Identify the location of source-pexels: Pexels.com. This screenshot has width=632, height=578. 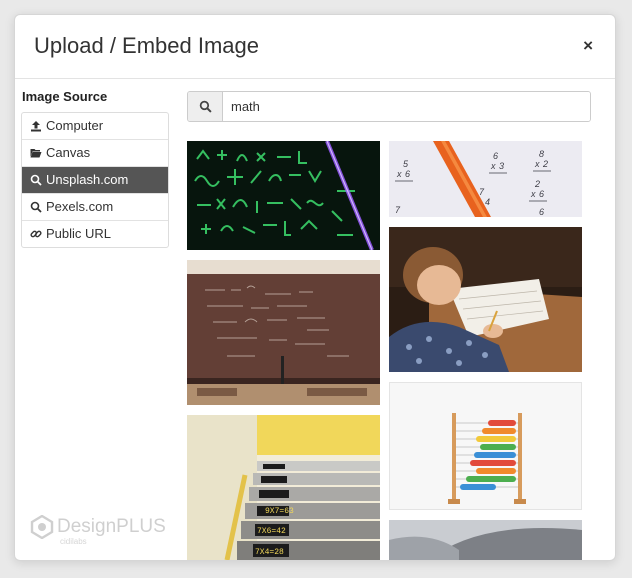
(95, 207).